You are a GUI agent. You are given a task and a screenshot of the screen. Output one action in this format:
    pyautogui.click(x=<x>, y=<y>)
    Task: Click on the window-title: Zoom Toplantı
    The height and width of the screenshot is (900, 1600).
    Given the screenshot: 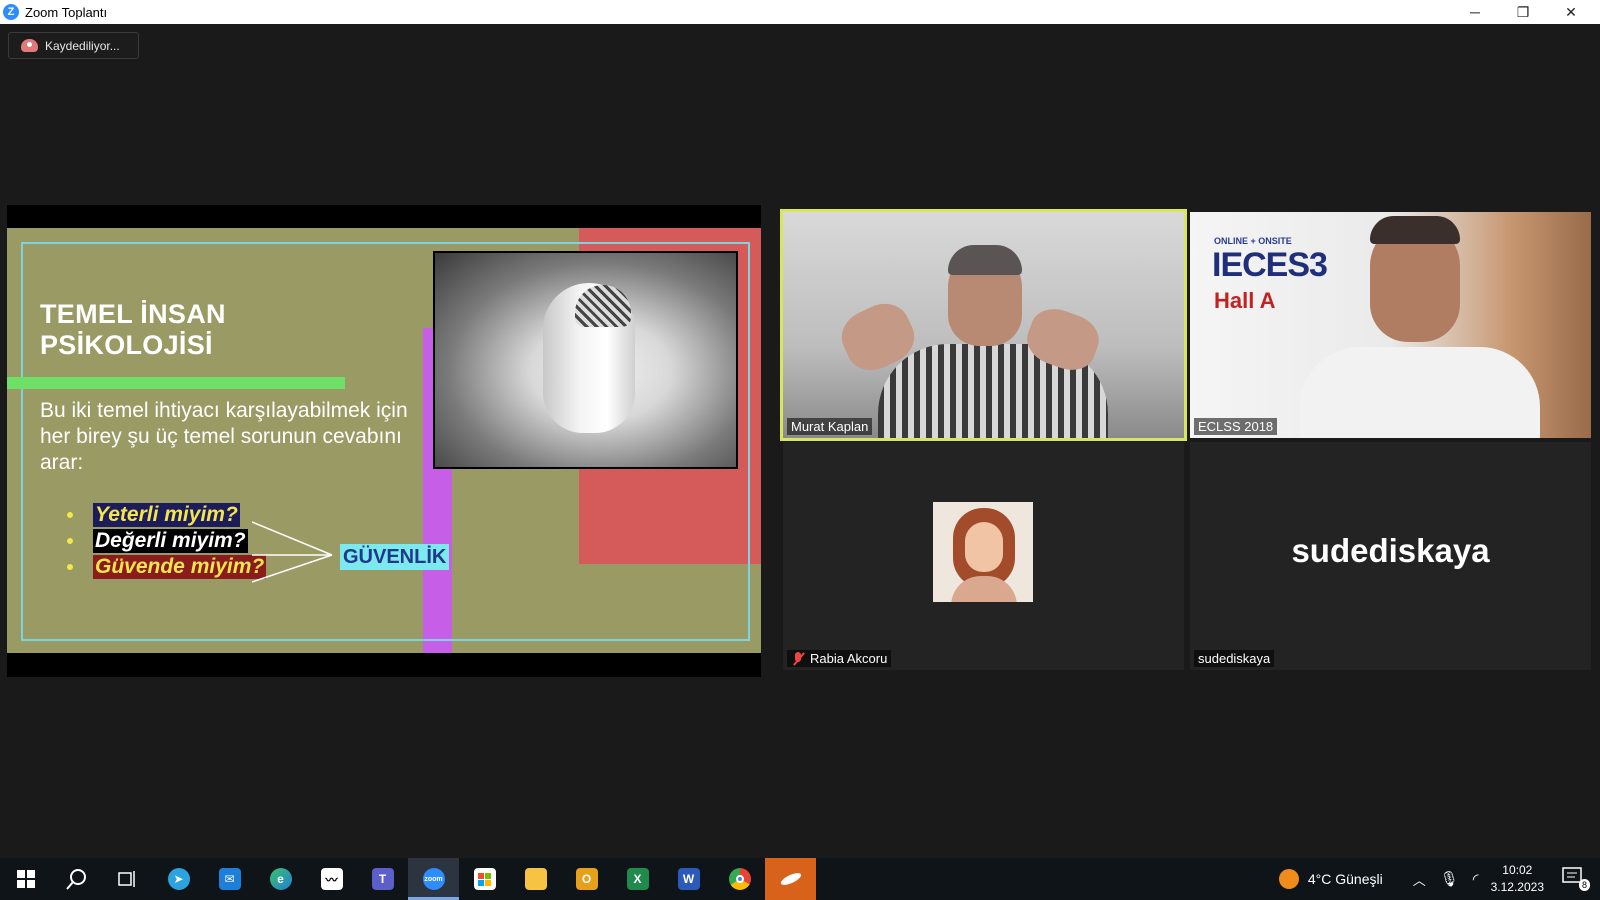 What is the action you would take?
    pyautogui.click(x=66, y=12)
    